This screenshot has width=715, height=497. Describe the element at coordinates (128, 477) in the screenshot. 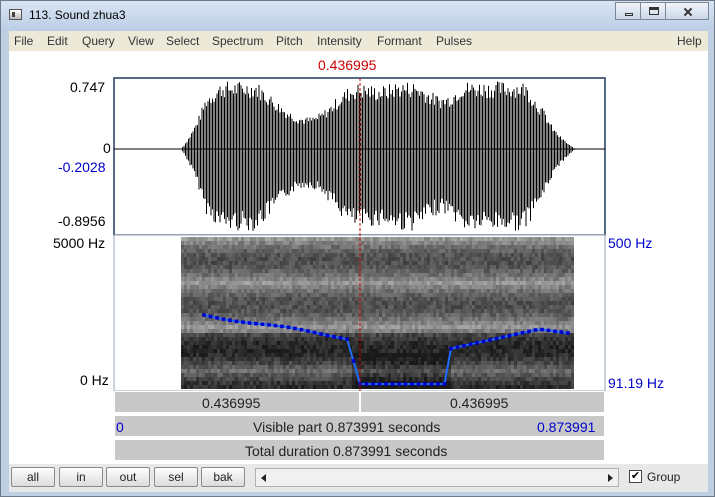

I see `zoom-out-button: out` at that location.